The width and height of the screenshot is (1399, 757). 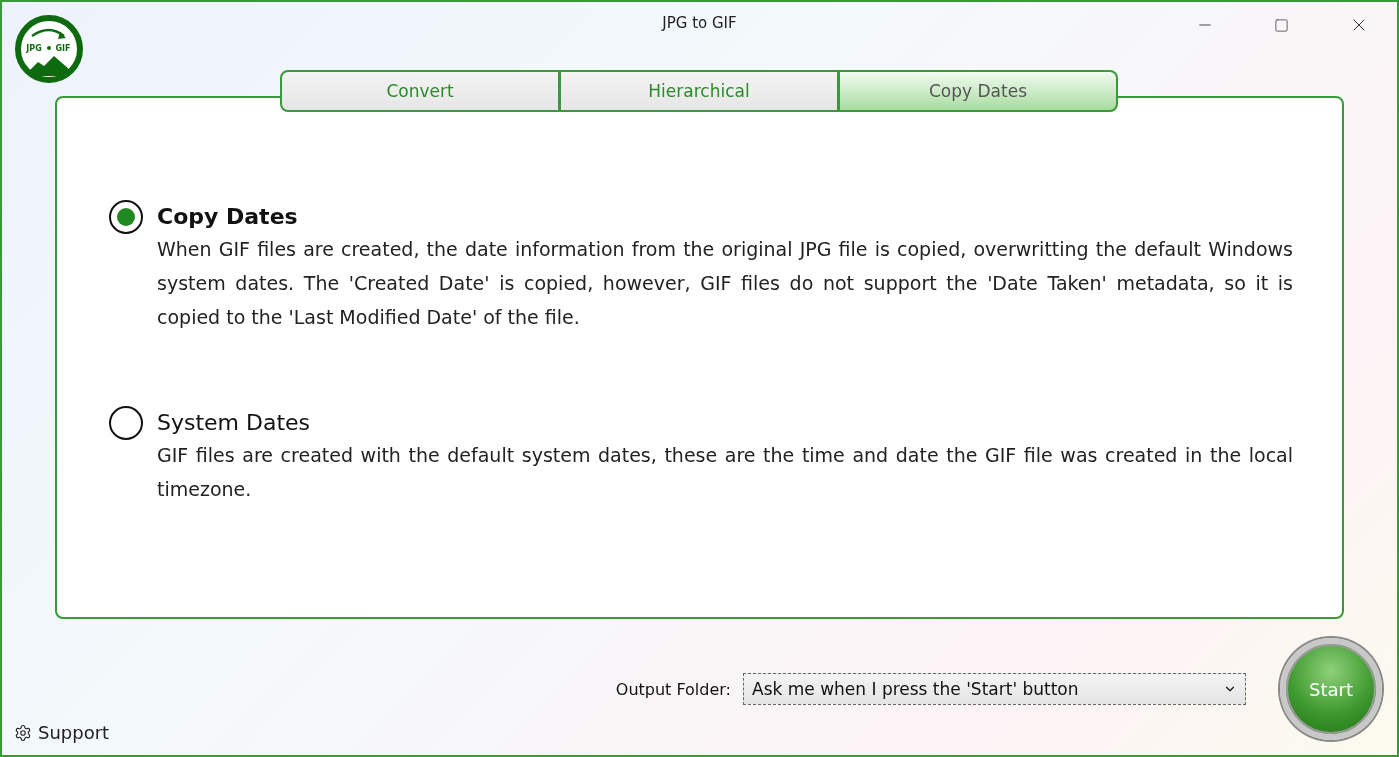 What do you see at coordinates (725, 283) in the screenshot?
I see `option-description: When GIF files are created, the date information from the original JPG file is copied, overwritting the default Windows system dates. The 'Created Date' is copied, however, GIF files do not support the 'Date Taken' metadata, so it is copied to the 'Last Modified Date' of the file.` at bounding box center [725, 283].